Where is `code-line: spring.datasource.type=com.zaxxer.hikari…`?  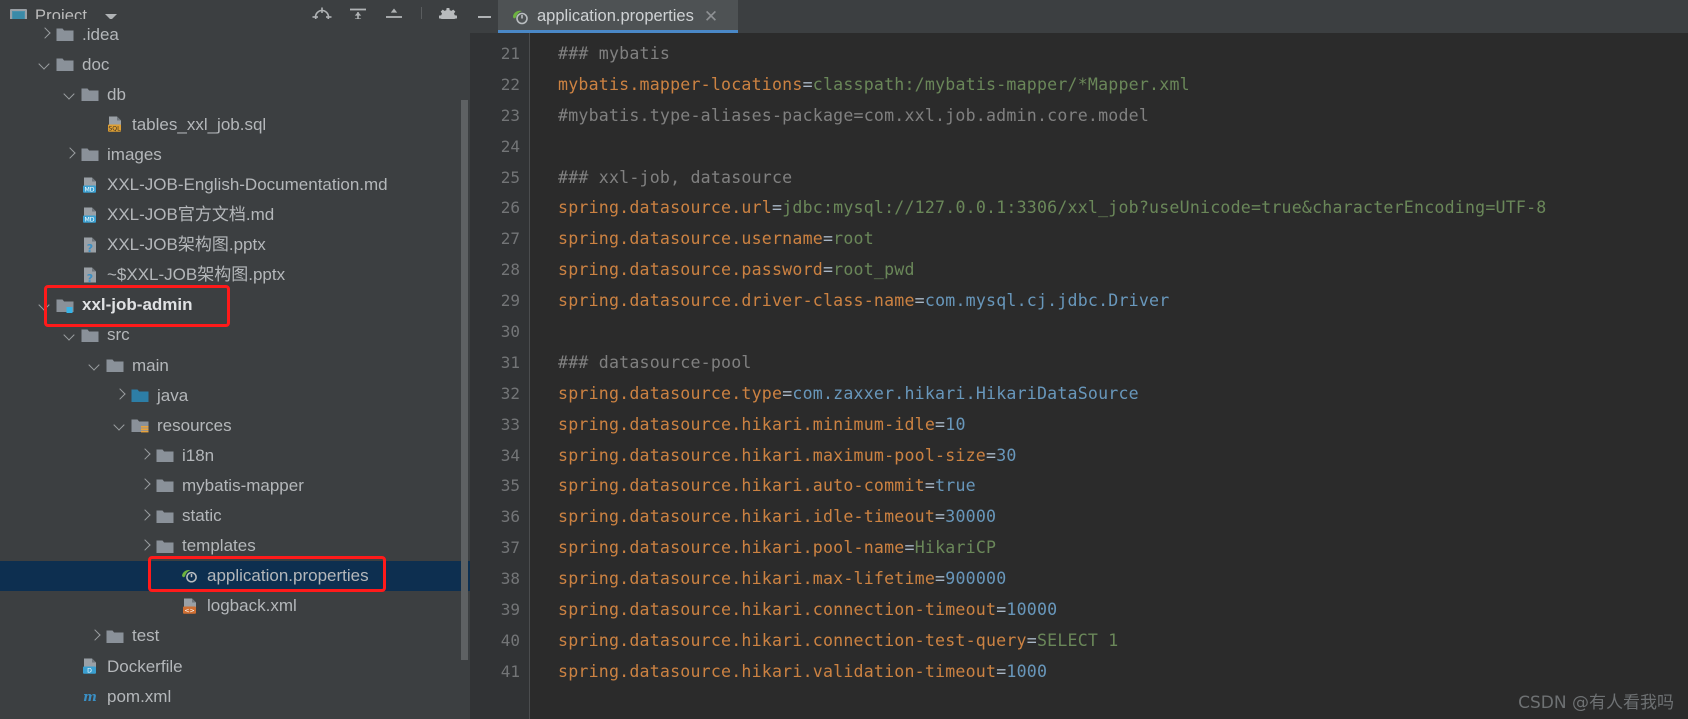
code-line: spring.datasource.type=com.zaxxer.hikari… is located at coordinates (1123, 394).